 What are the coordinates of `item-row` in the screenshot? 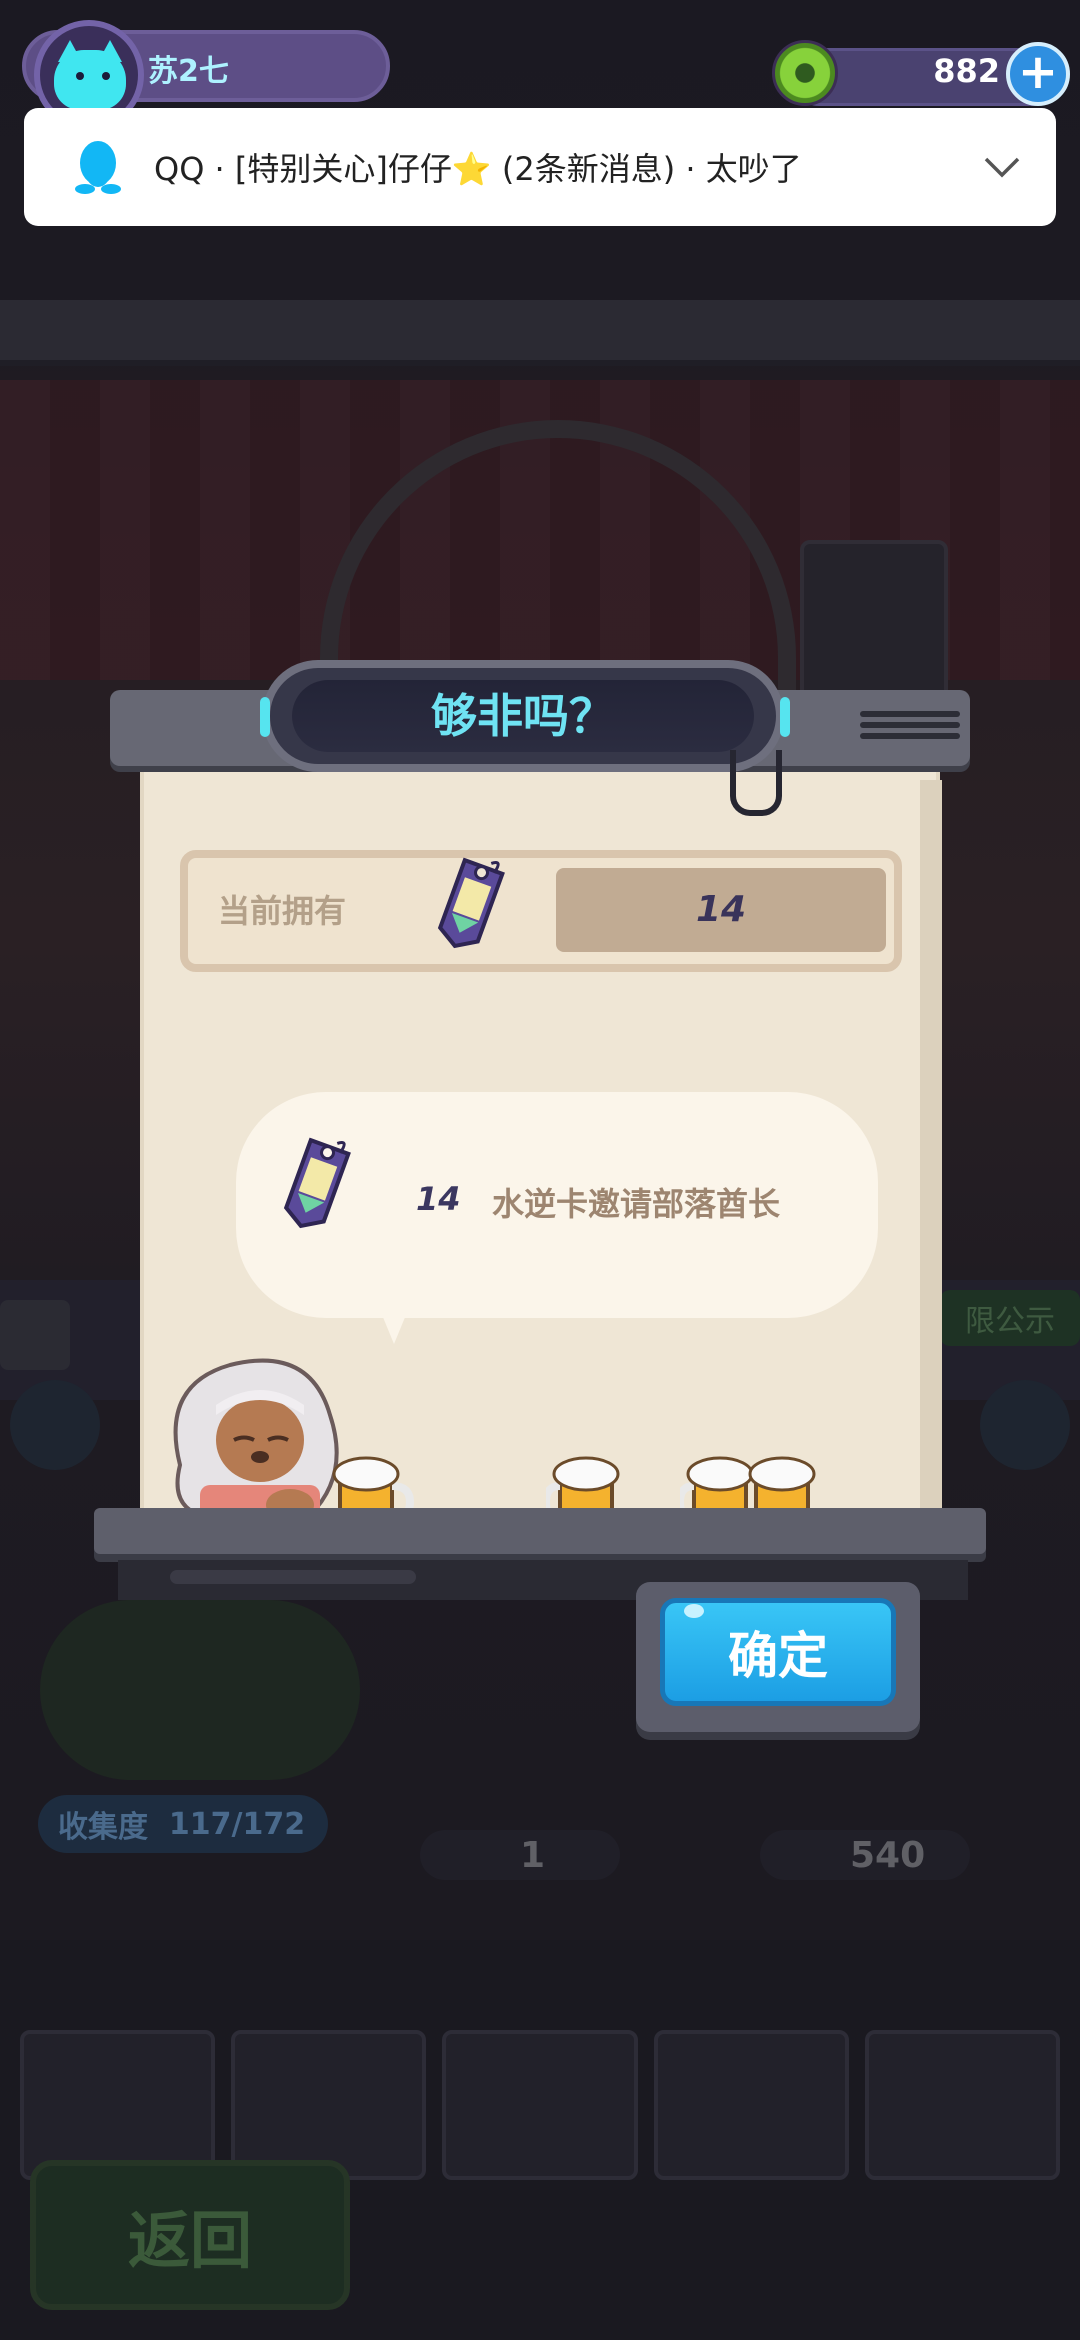 It's located at (540, 2105).